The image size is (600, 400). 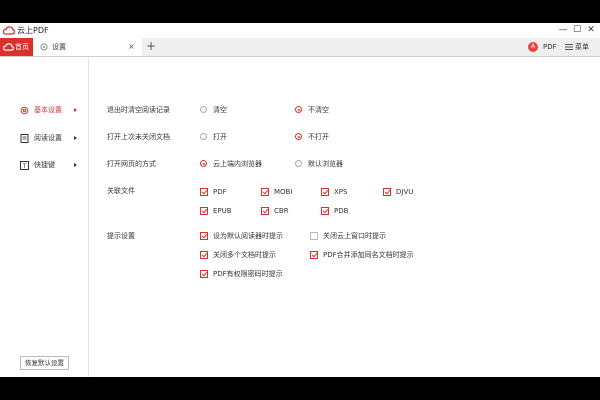 What do you see at coordinates (9, 30) in the screenshot?
I see `cloud-logo-icon` at bounding box center [9, 30].